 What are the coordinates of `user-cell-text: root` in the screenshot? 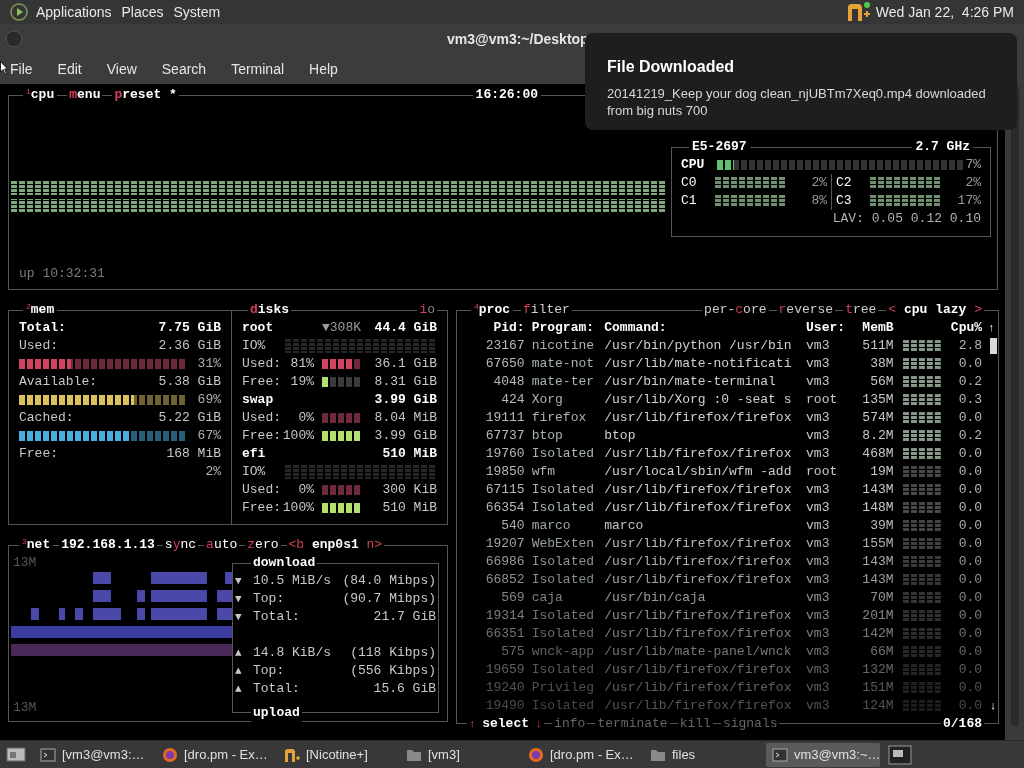 It's located at (822, 400).